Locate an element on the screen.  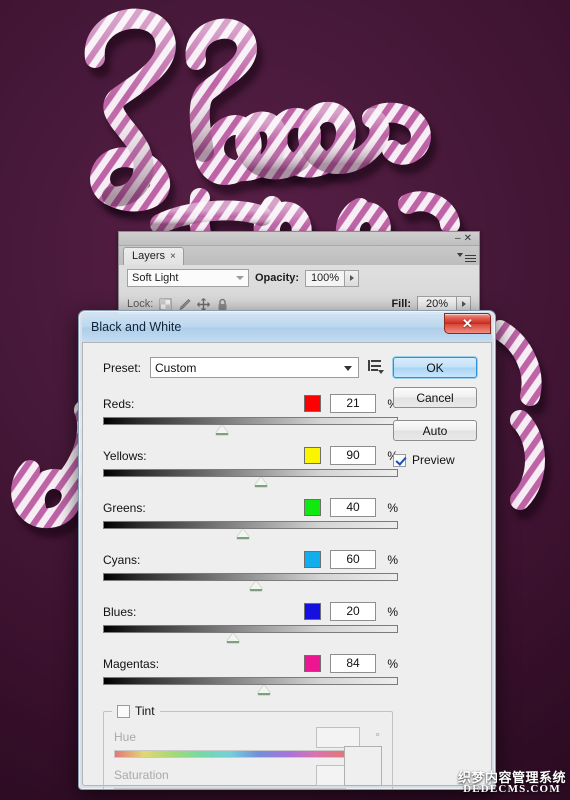
tint-legend: Tint is located at coordinates (136, 711).